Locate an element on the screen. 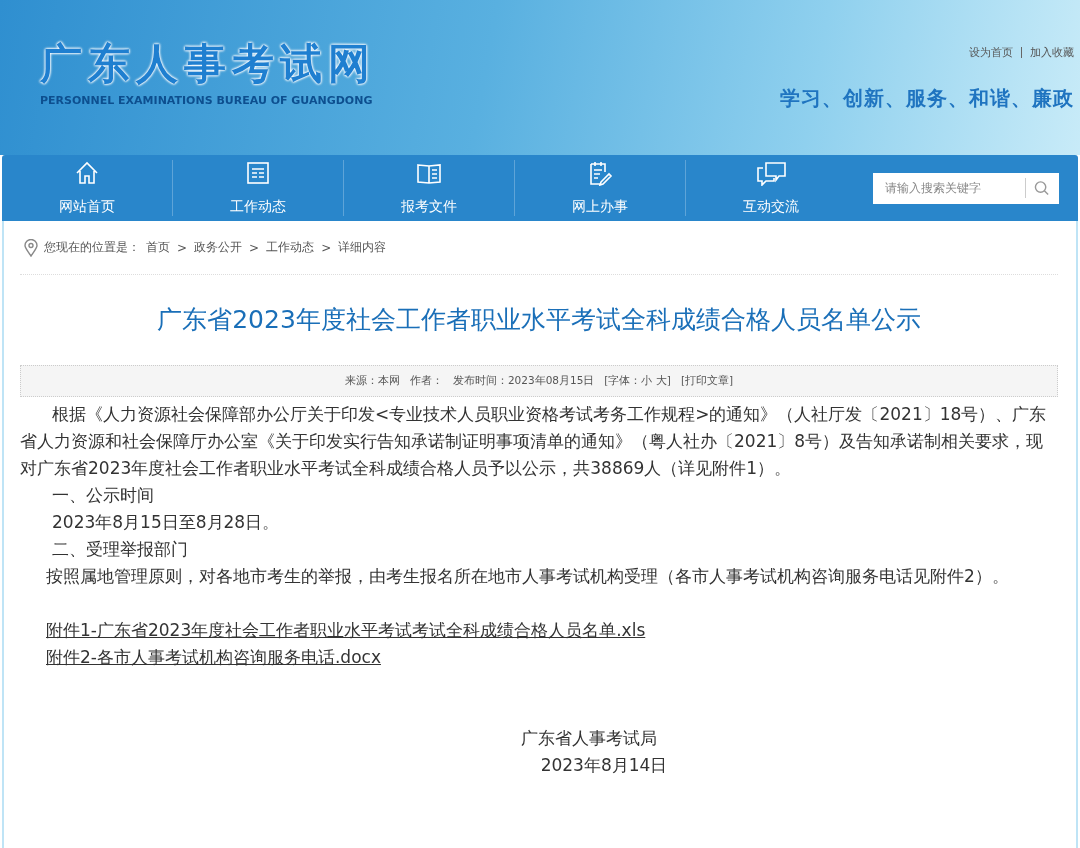 This screenshot has height=848, width=1080. slogan: 学习、创新、服务、和谐、廉政 is located at coordinates (927, 98).